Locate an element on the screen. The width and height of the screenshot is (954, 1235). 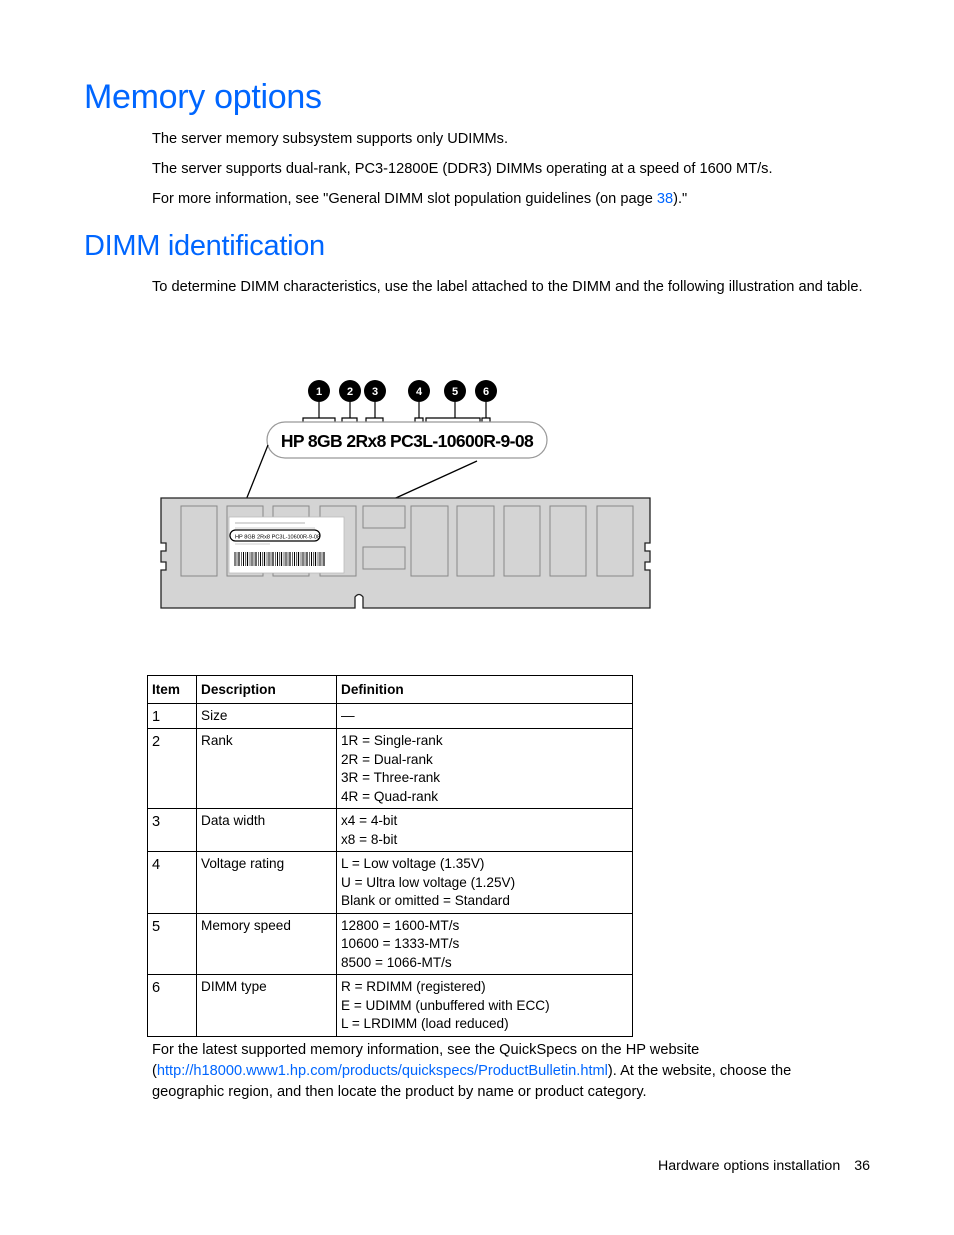
definition-line: — is located at coordinates (348, 715).